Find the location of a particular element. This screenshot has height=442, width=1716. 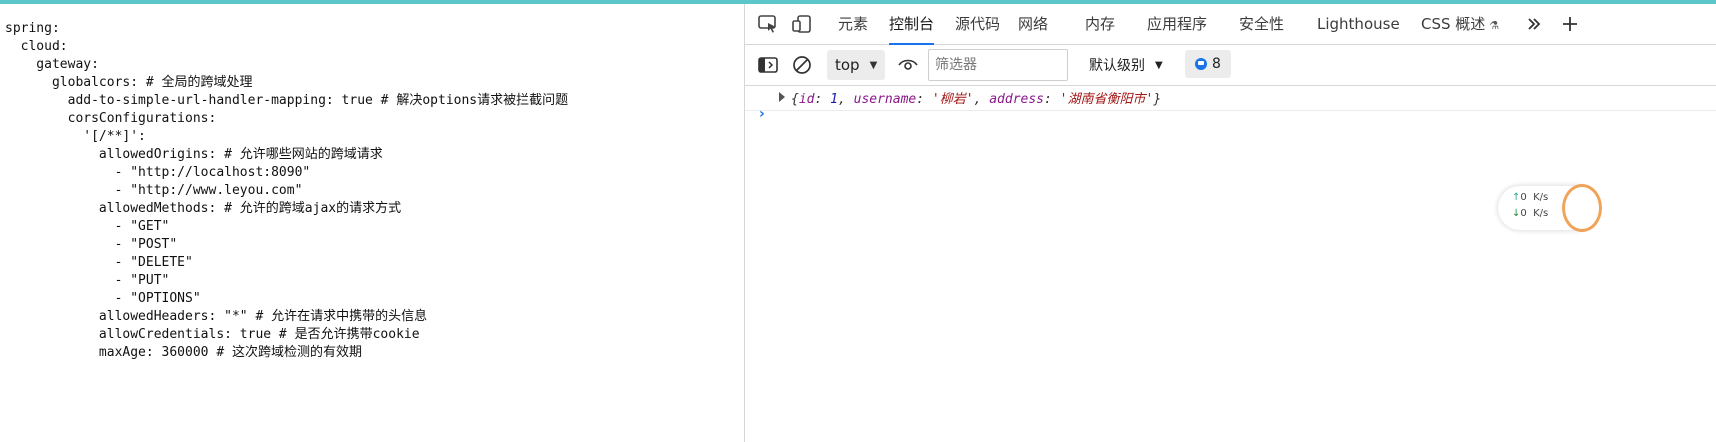

code-line: - "http://localhost:8090" is located at coordinates (158, 172).